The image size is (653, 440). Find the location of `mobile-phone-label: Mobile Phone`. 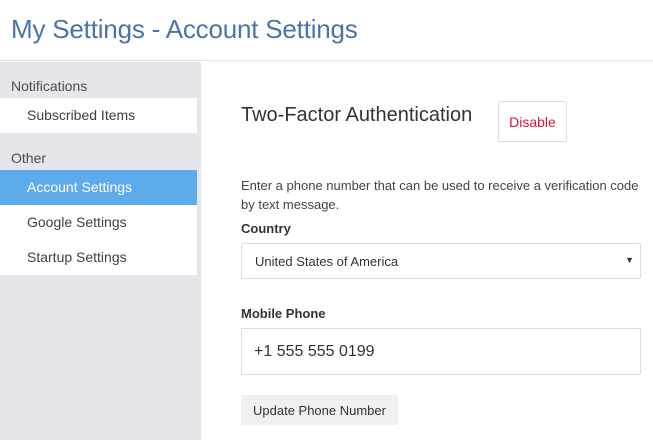

mobile-phone-label: Mobile Phone is located at coordinates (283, 313).